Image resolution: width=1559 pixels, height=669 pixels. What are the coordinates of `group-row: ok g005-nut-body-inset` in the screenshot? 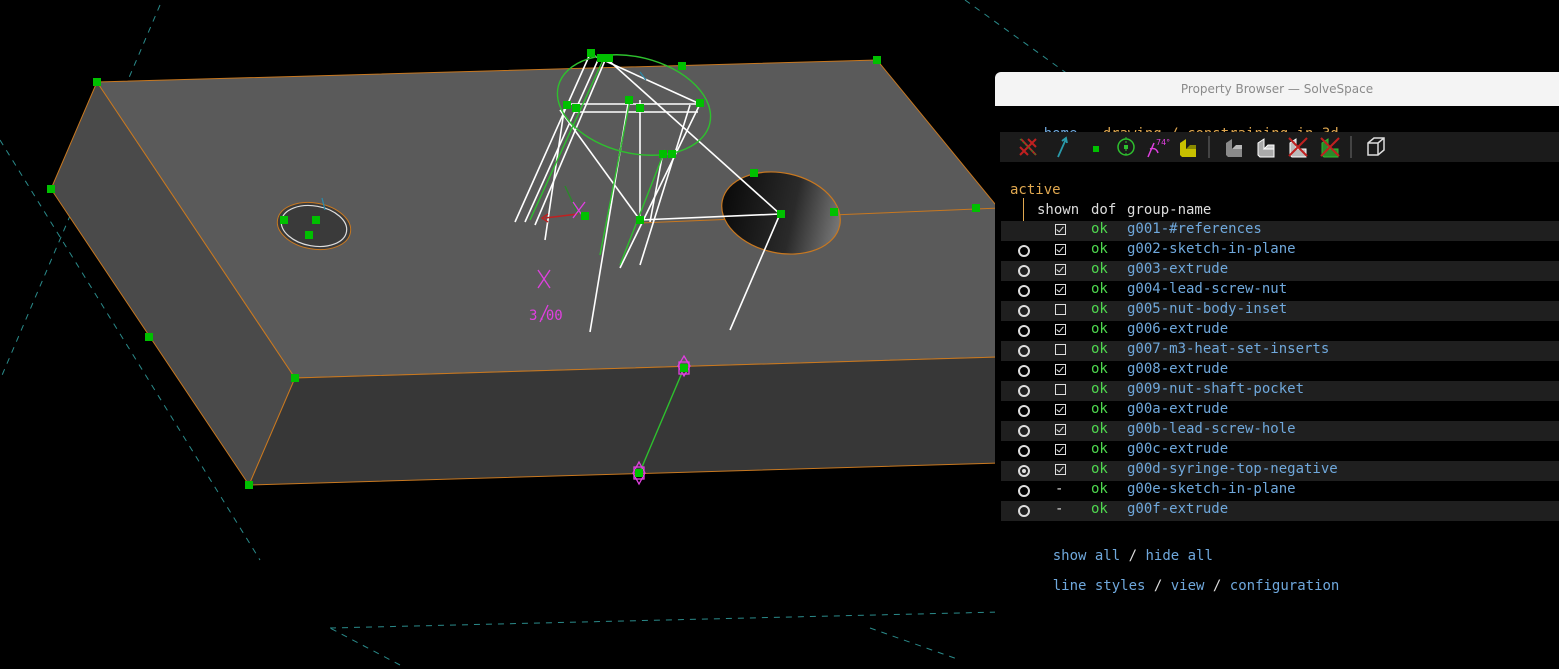 It's located at (1280, 311).